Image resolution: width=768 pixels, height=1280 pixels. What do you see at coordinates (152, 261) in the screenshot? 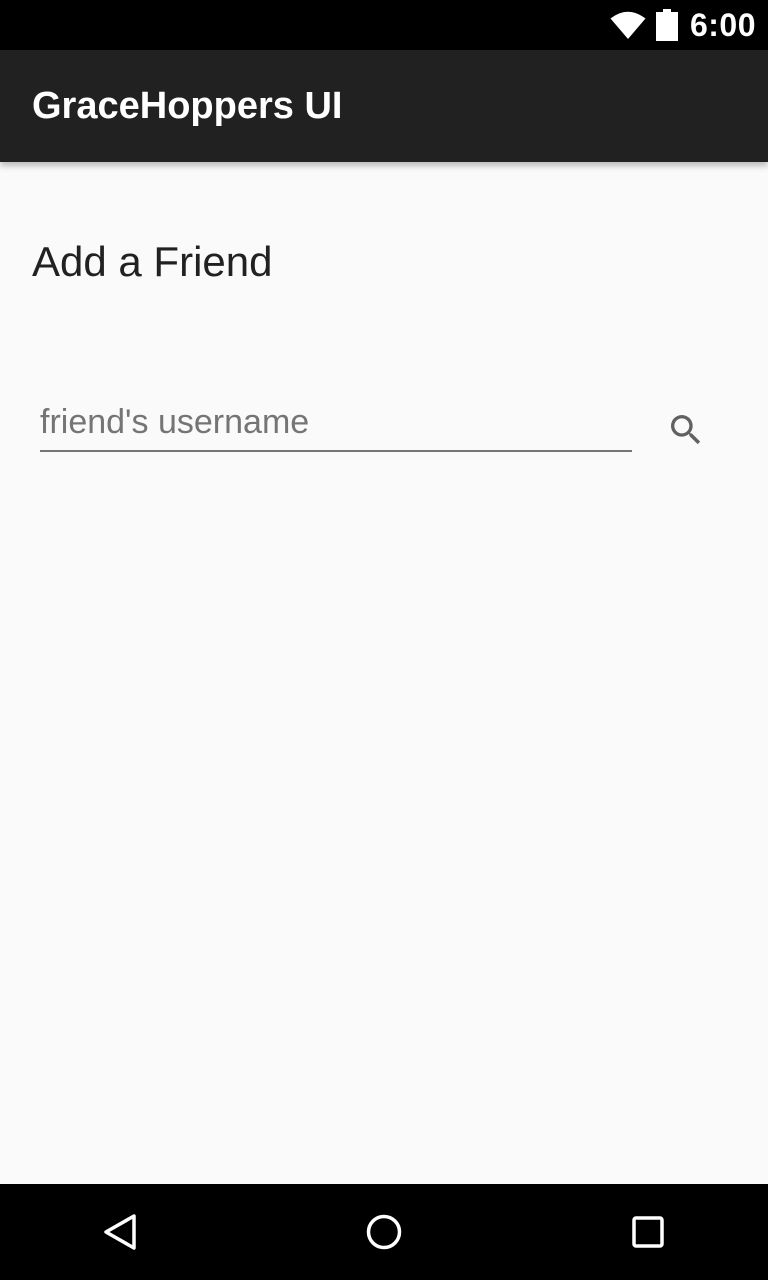
I see `page-title: Add a Friend` at bounding box center [152, 261].